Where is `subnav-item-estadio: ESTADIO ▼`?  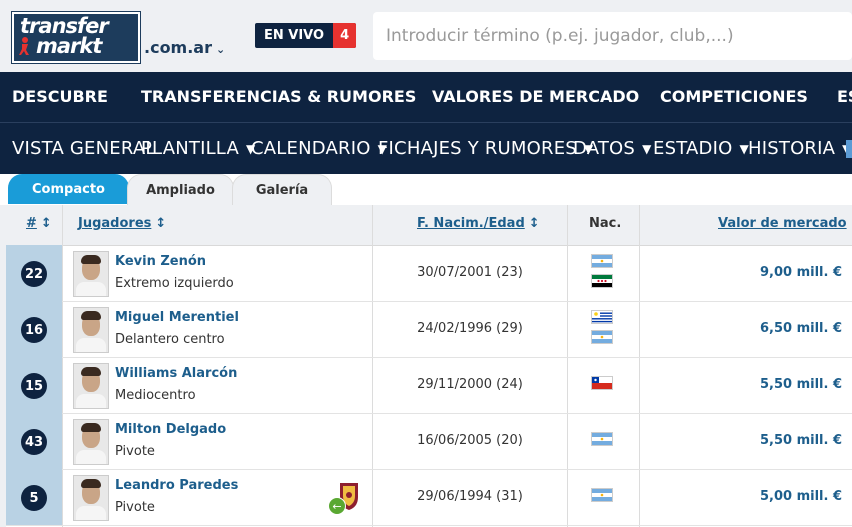 subnav-item-estadio: ESTADIO ▼ is located at coordinates (701, 148).